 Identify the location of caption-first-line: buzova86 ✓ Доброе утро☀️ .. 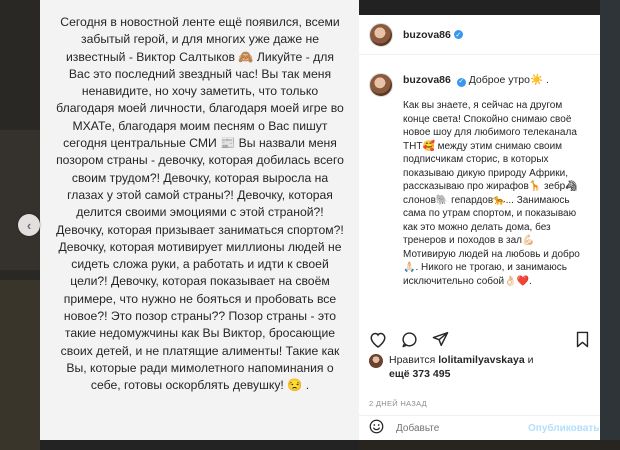
(493, 80).